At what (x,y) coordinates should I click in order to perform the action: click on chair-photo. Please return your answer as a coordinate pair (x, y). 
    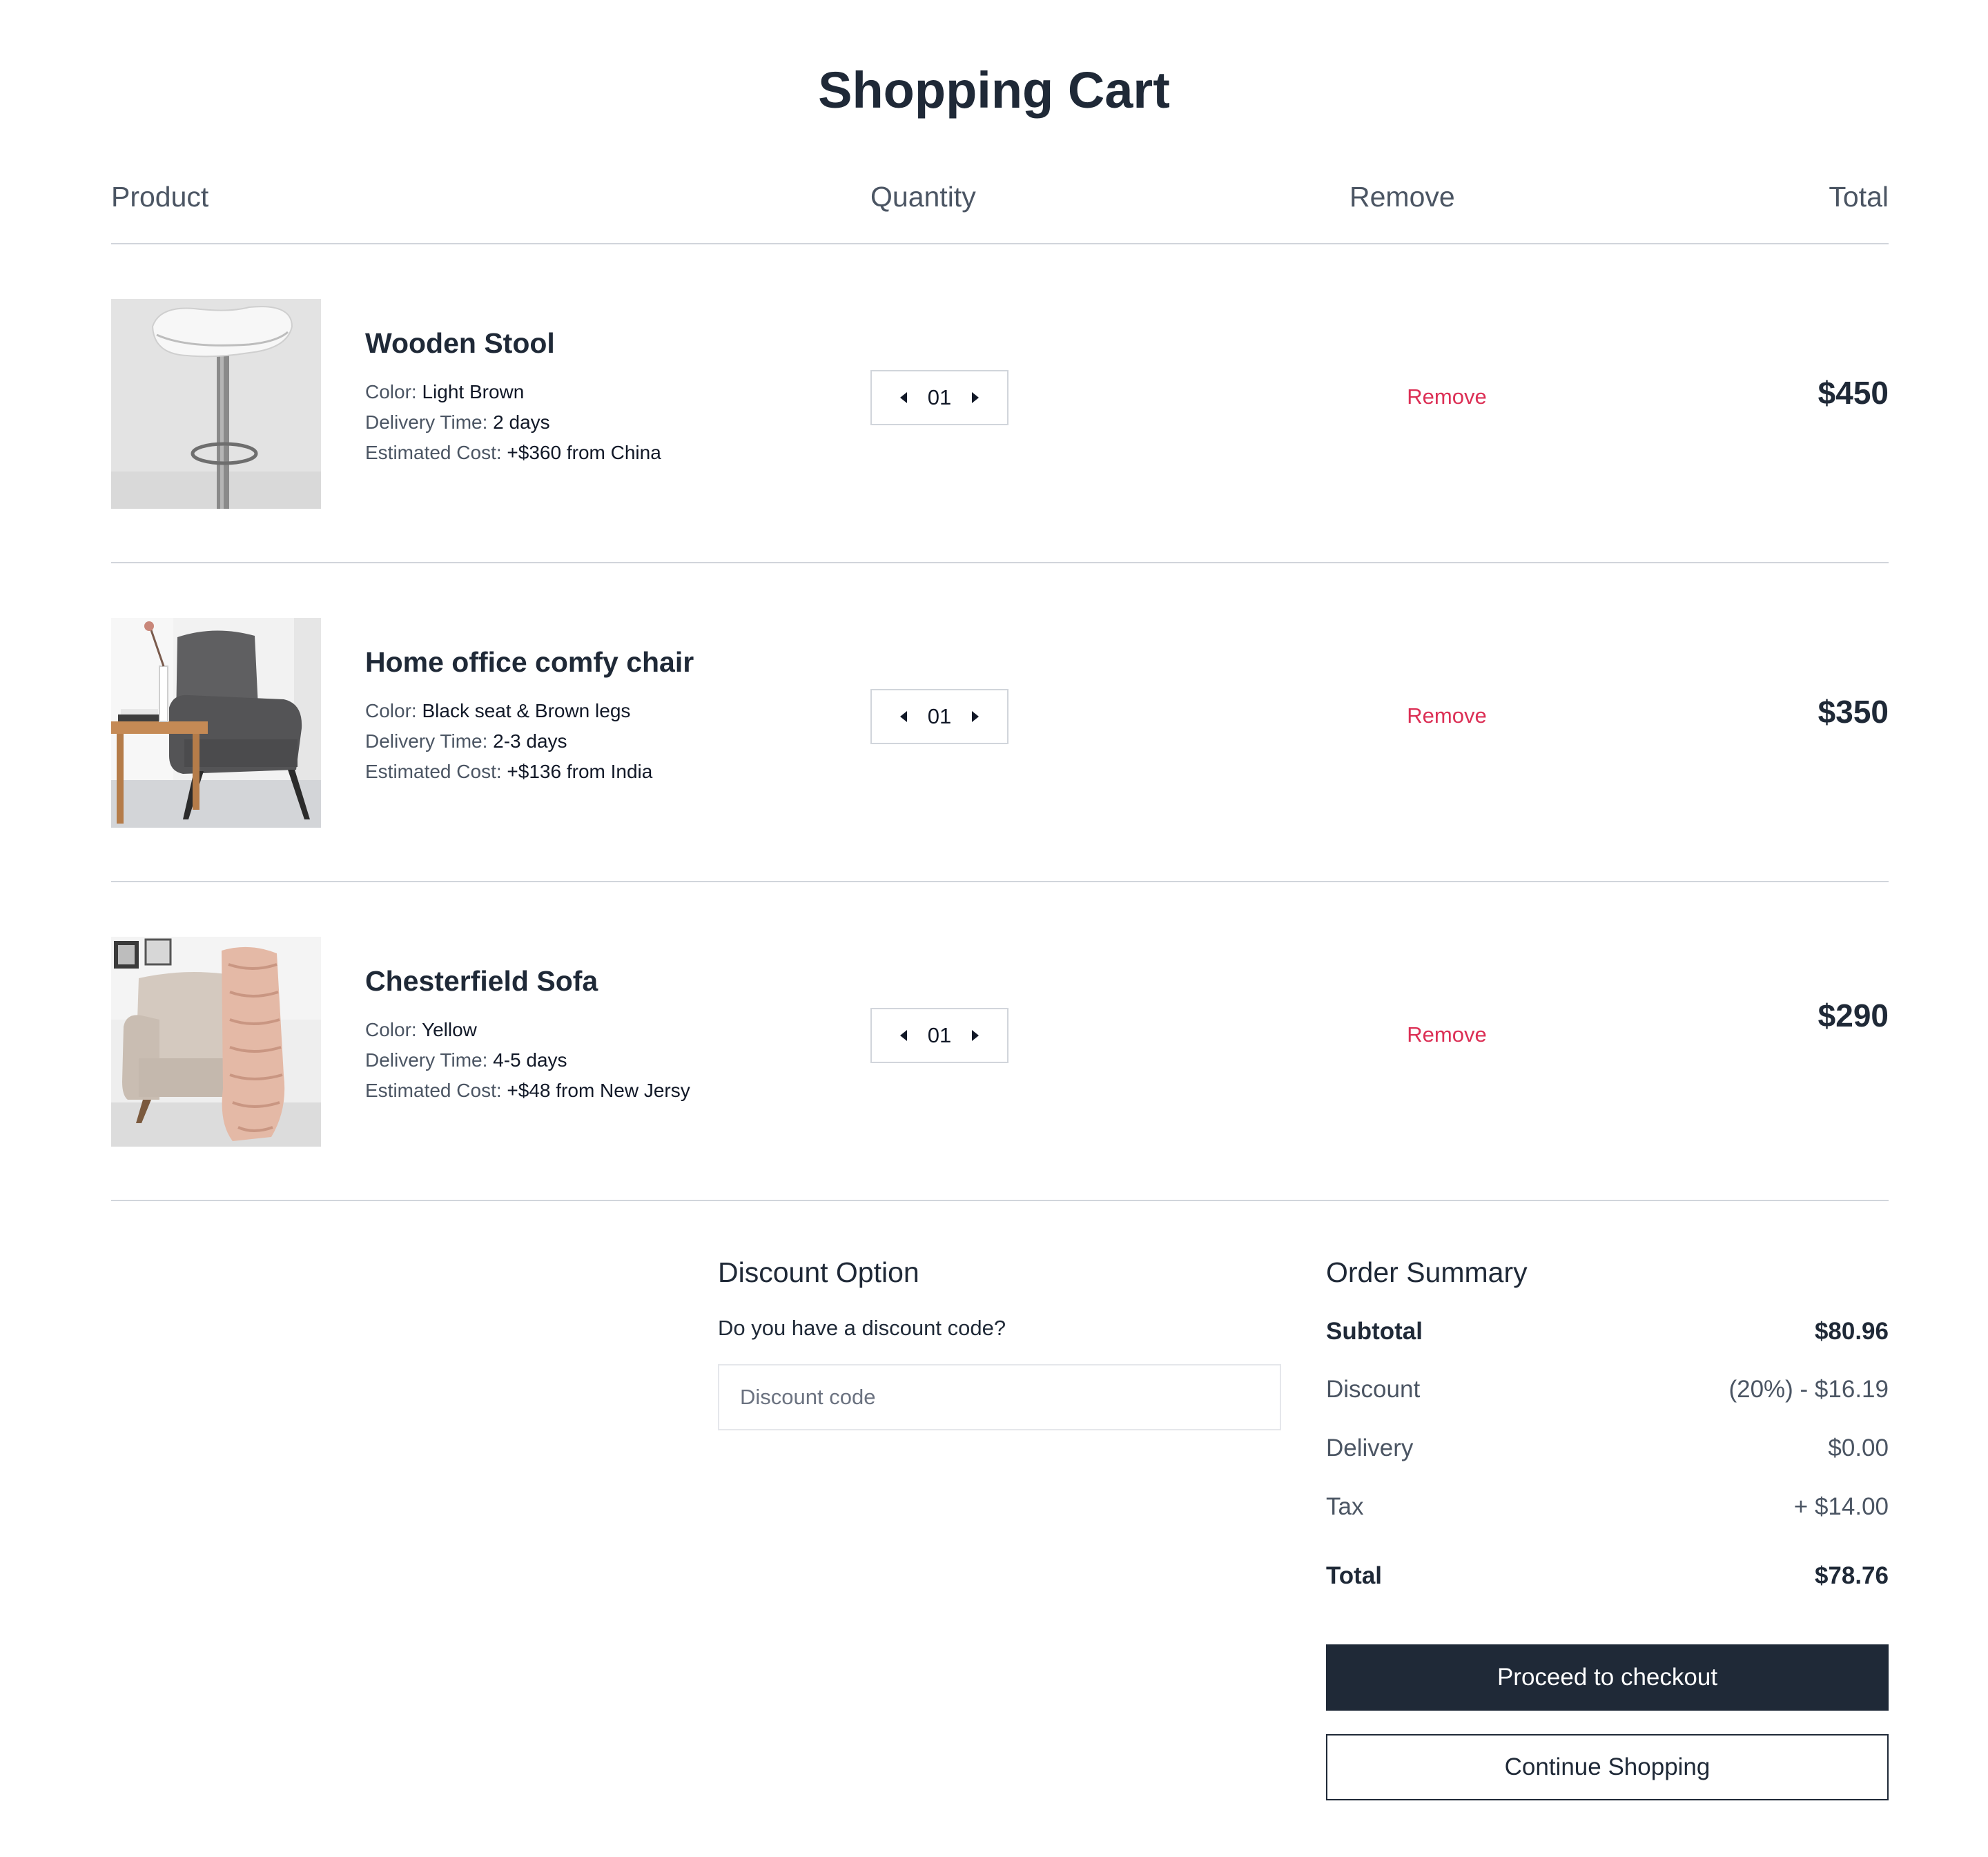
    Looking at the image, I should click on (216, 723).